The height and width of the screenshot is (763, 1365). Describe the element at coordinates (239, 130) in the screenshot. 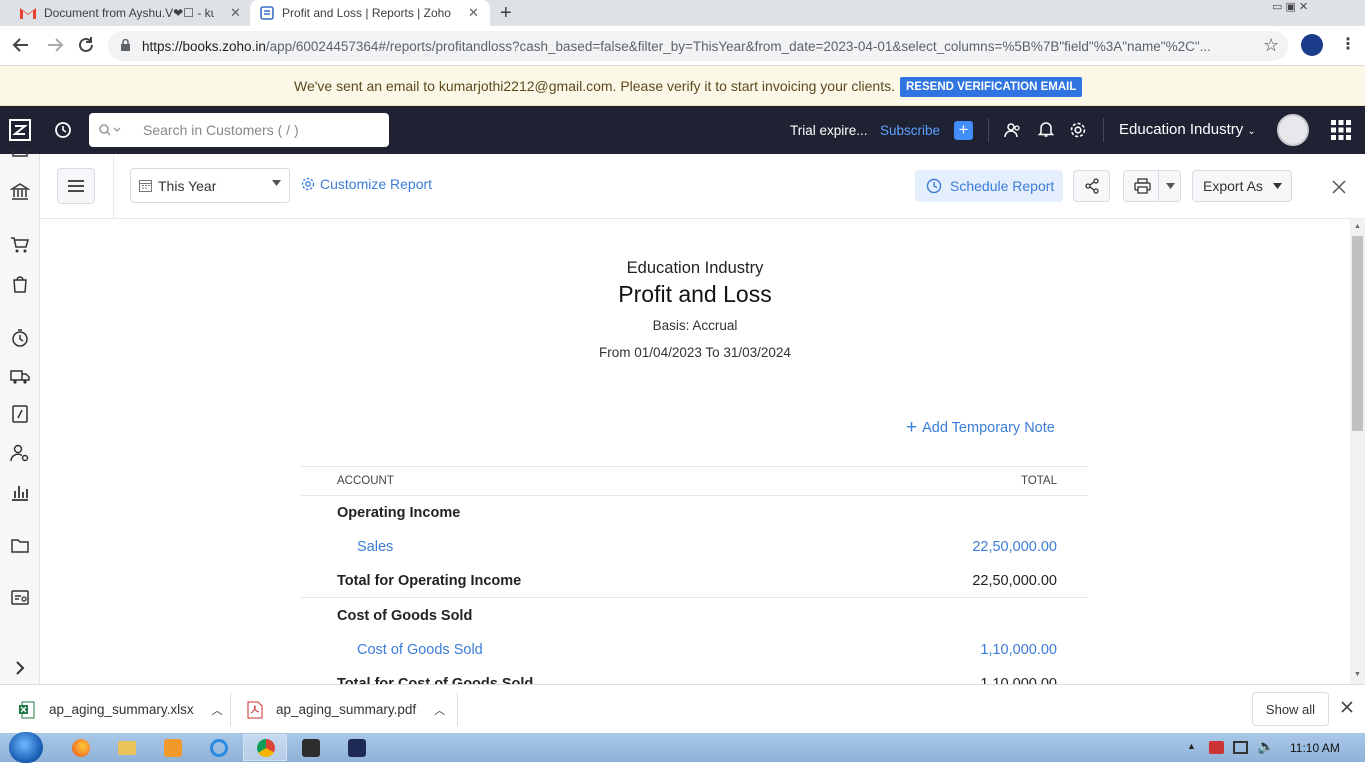

I see `search-input: Search in Customers ( / )` at that location.